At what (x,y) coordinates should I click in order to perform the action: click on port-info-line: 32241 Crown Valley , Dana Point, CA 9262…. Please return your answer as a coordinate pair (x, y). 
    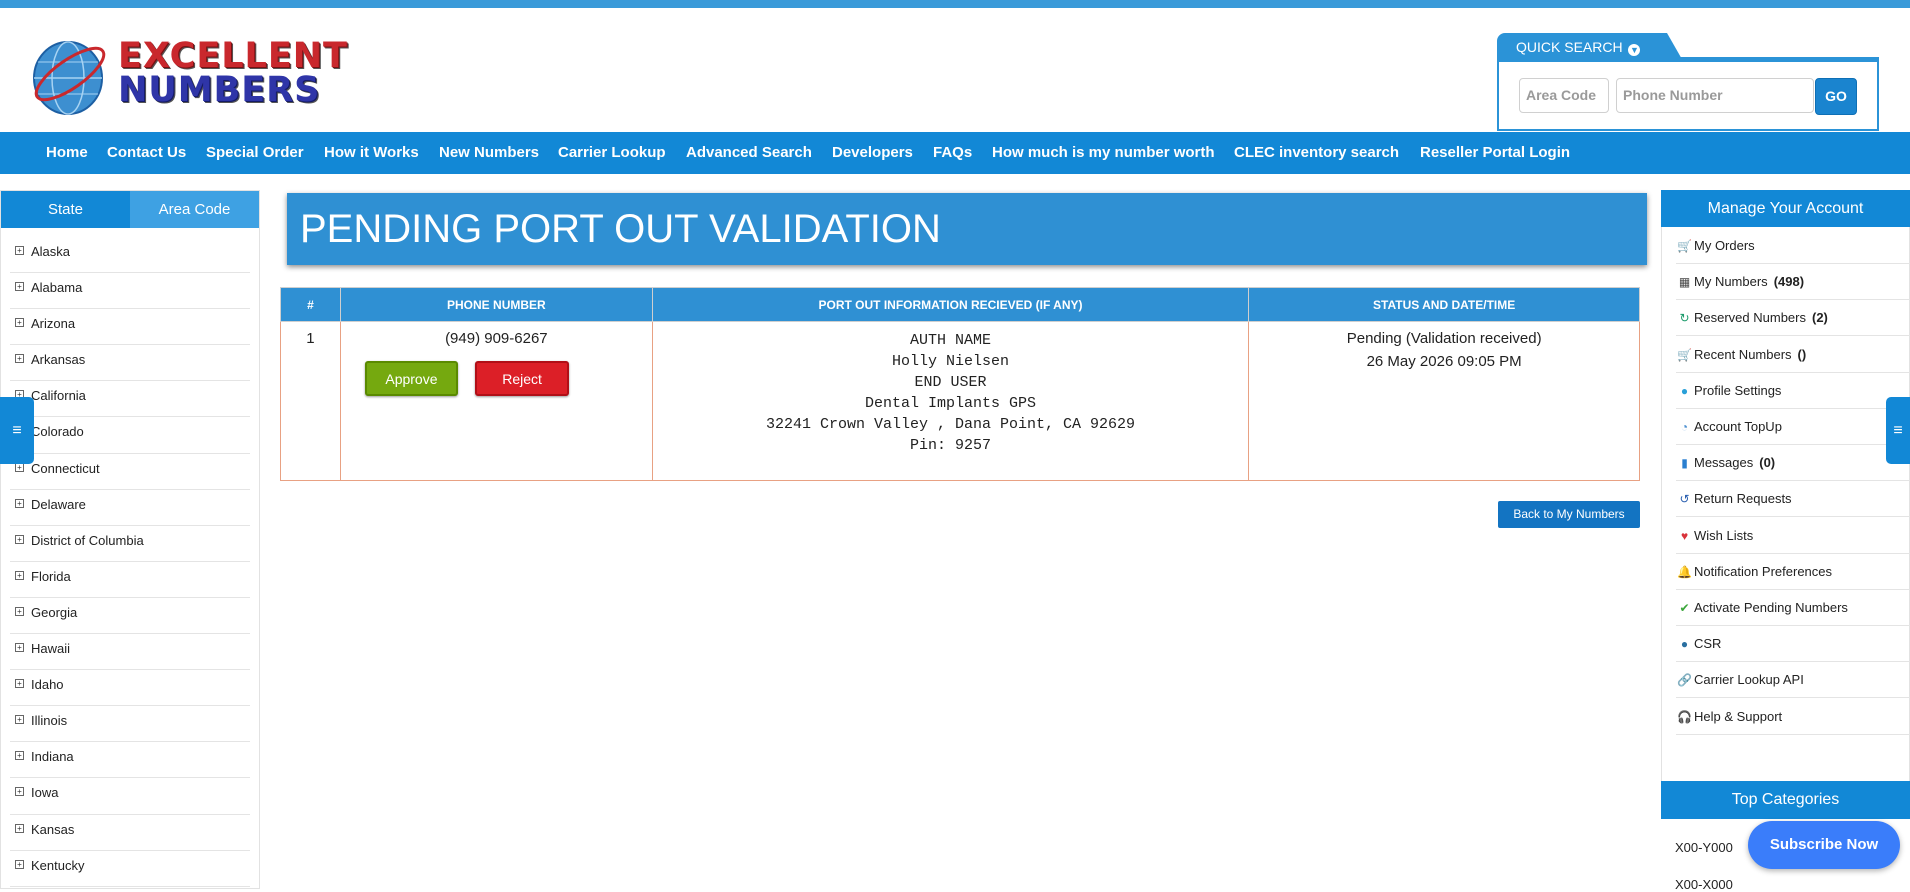
    Looking at the image, I should click on (950, 424).